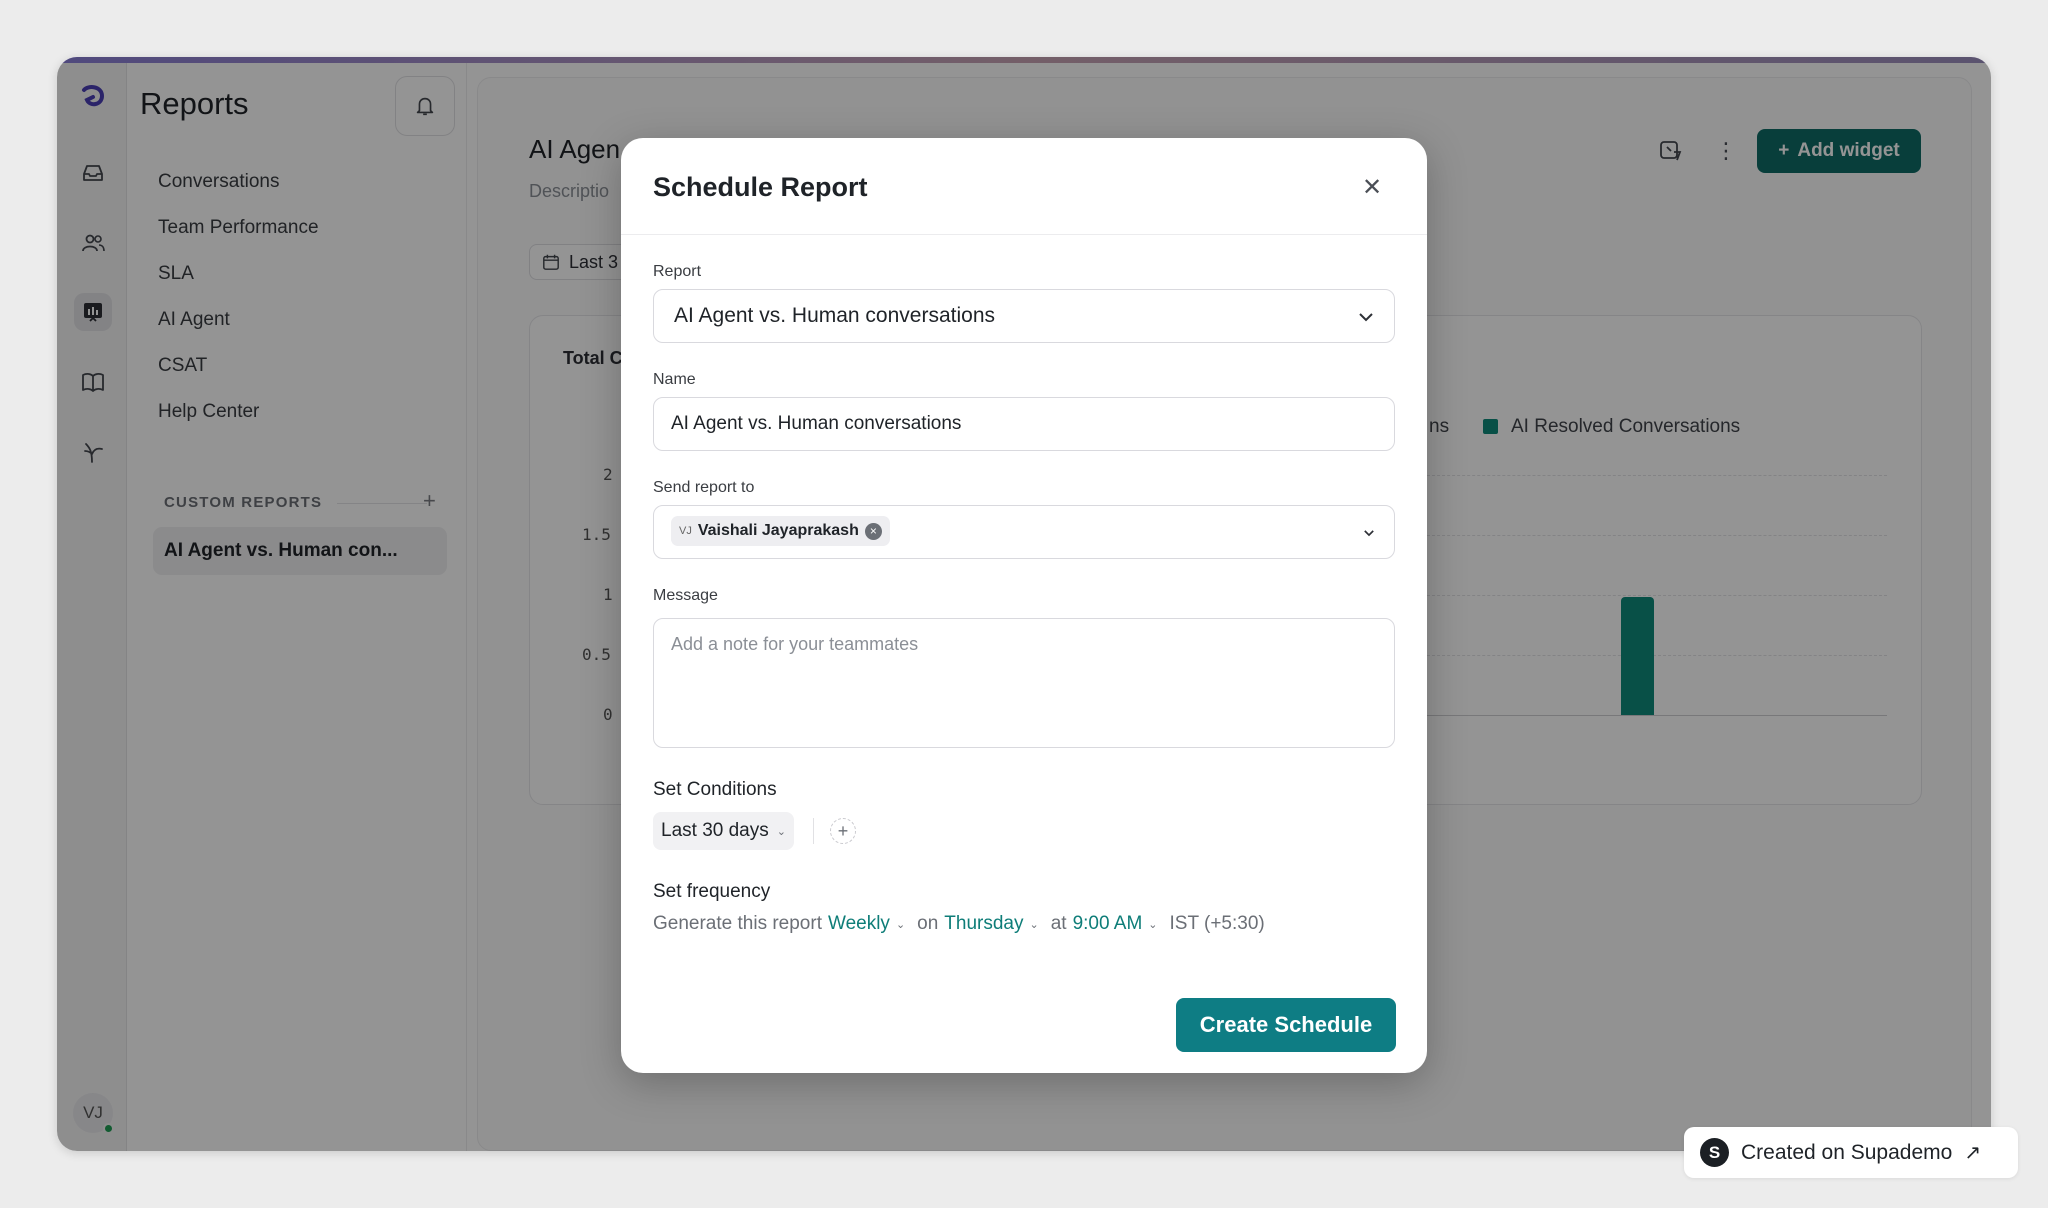  What do you see at coordinates (1024, 234) in the screenshot?
I see `modal-header-divider` at bounding box center [1024, 234].